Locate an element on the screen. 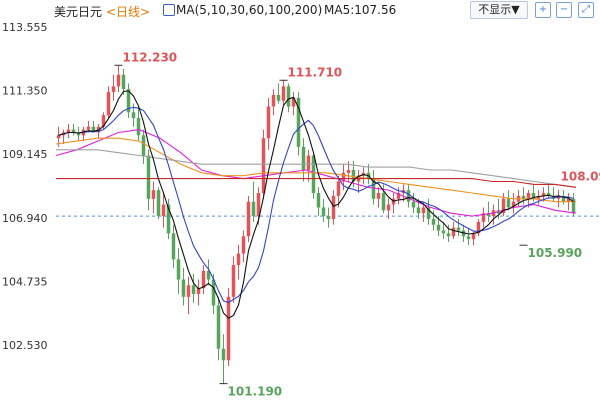 The height and width of the screenshot is (400, 600). y-tick-label: 104.735 is located at coordinates (25, 281).